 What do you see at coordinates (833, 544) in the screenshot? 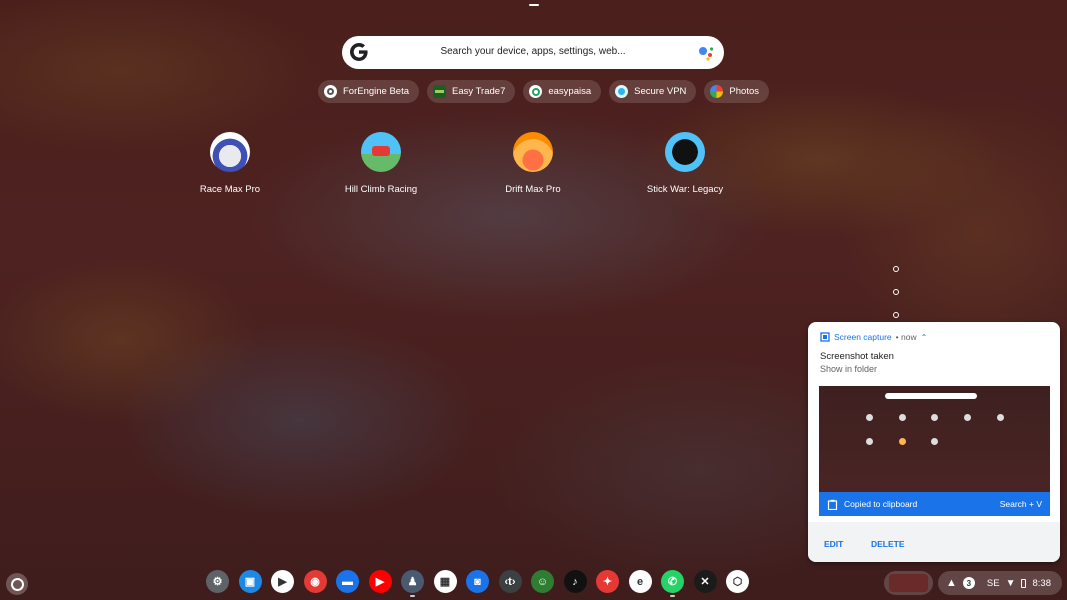
I see `edit-button: EDIT` at bounding box center [833, 544].